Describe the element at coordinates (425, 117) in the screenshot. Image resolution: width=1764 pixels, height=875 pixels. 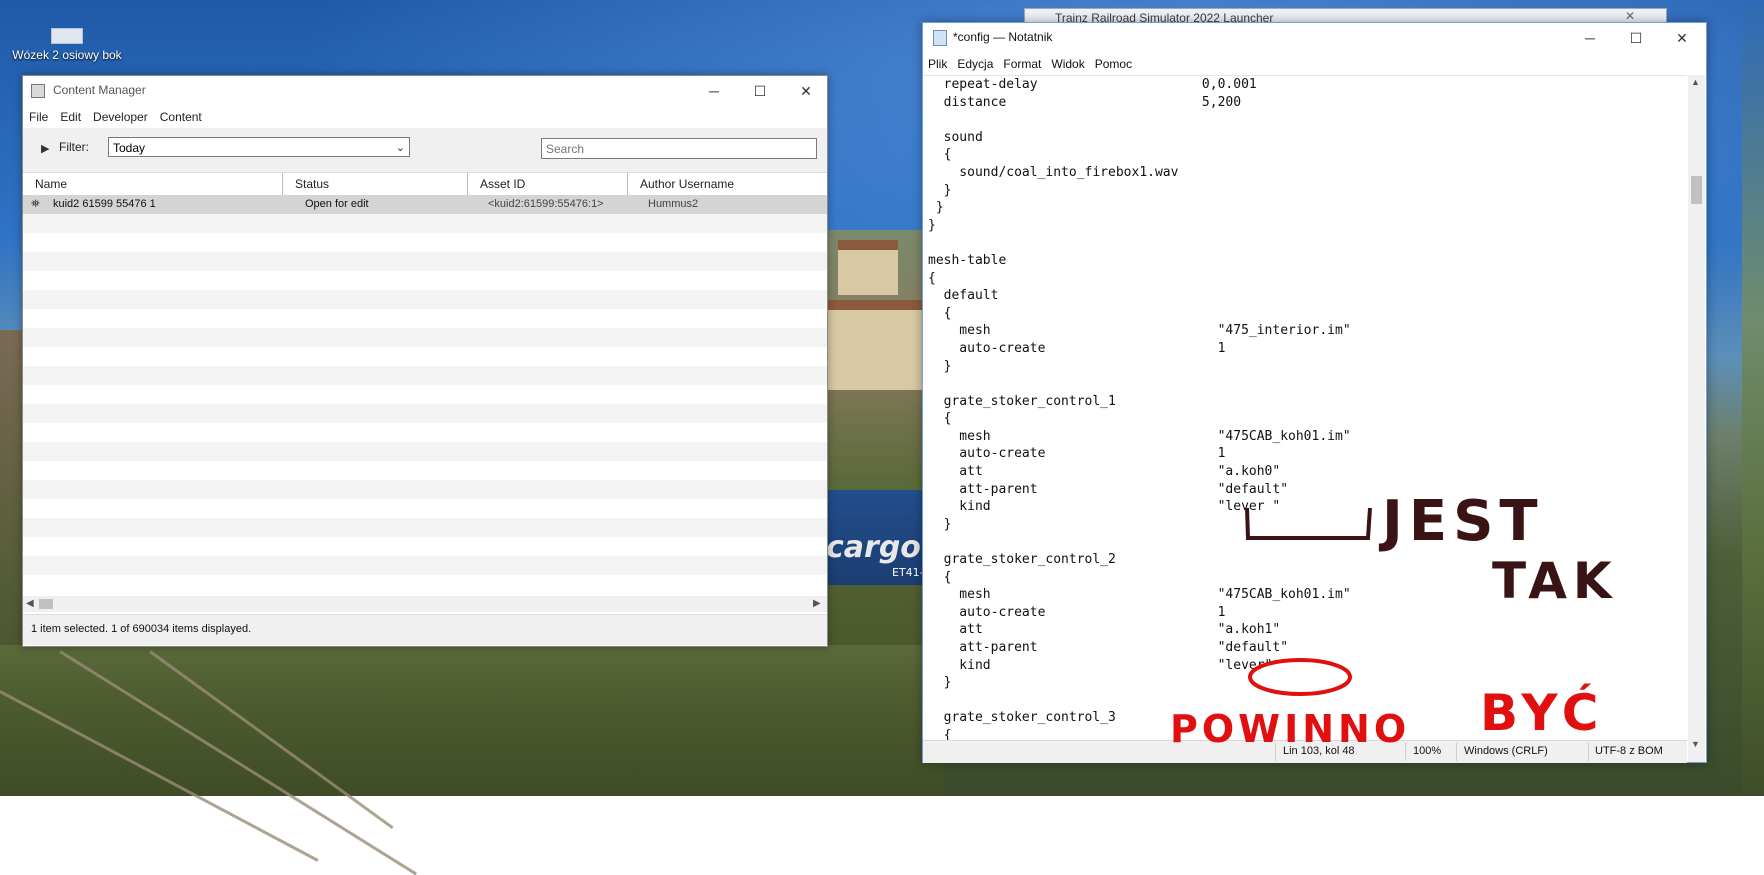
I see `cm-menubar: File Edit Developer Content` at that location.